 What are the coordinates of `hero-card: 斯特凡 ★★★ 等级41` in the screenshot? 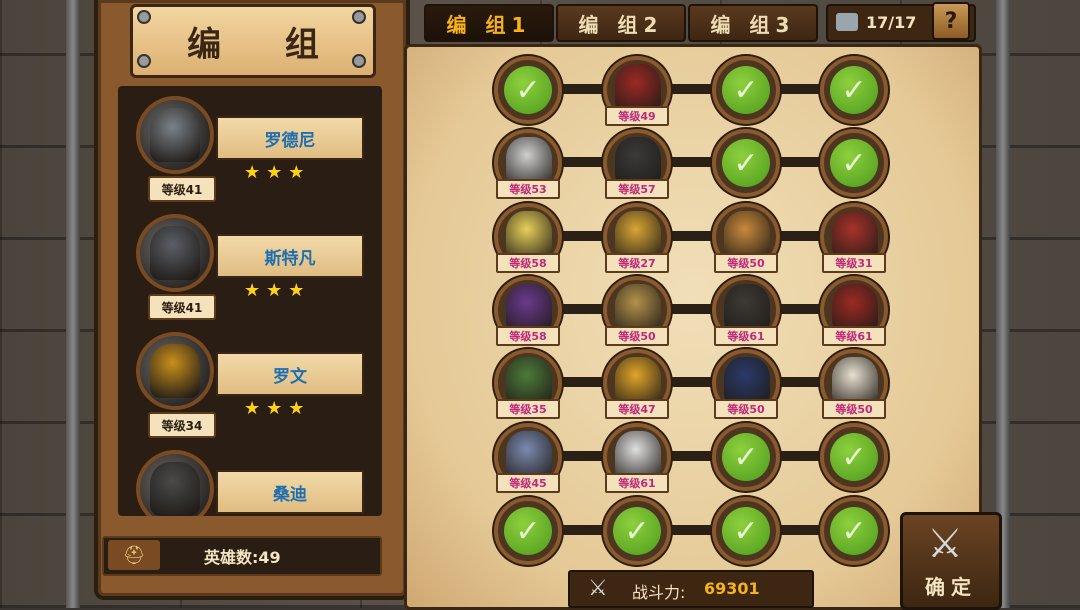 It's located at (250, 262).